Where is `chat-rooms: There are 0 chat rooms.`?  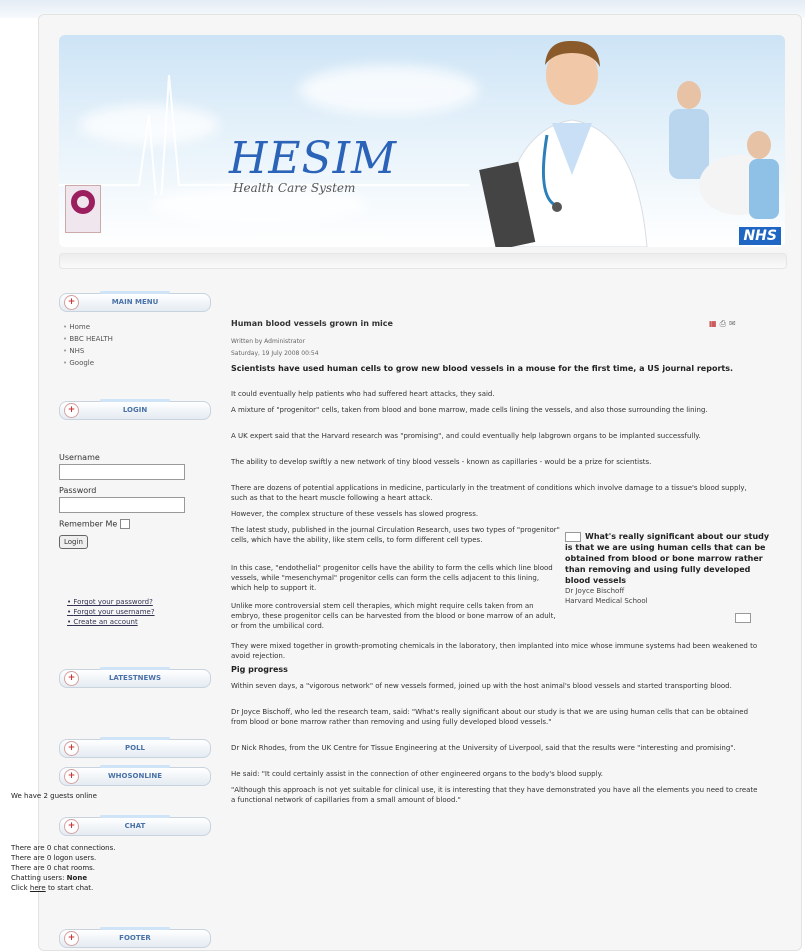 chat-rooms: There are 0 chat rooms. is located at coordinates (53, 868).